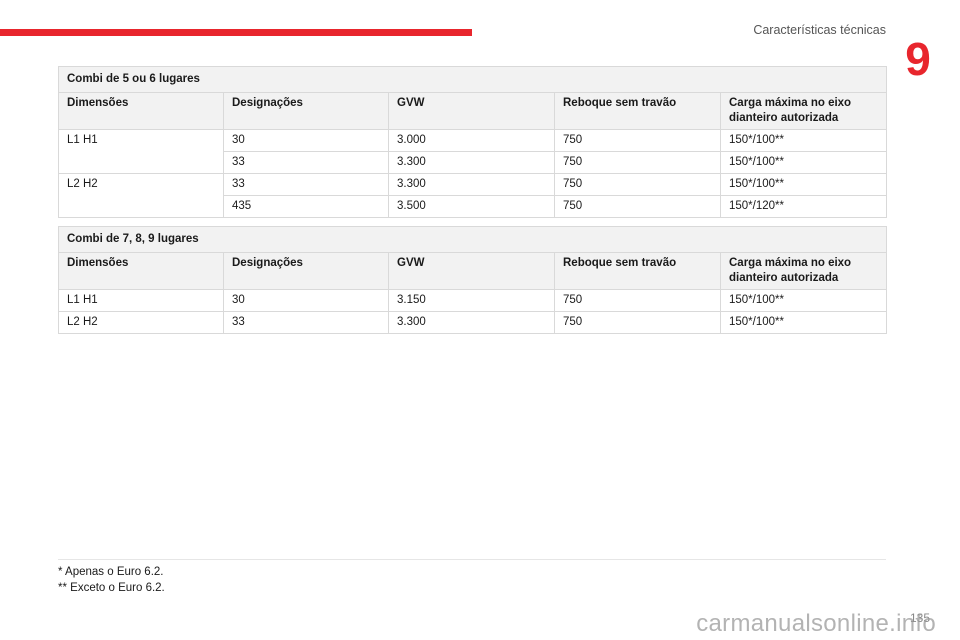 This screenshot has height=640, width=960. Describe the element at coordinates (472, 559) in the screenshot. I see `footnote-divider` at that location.